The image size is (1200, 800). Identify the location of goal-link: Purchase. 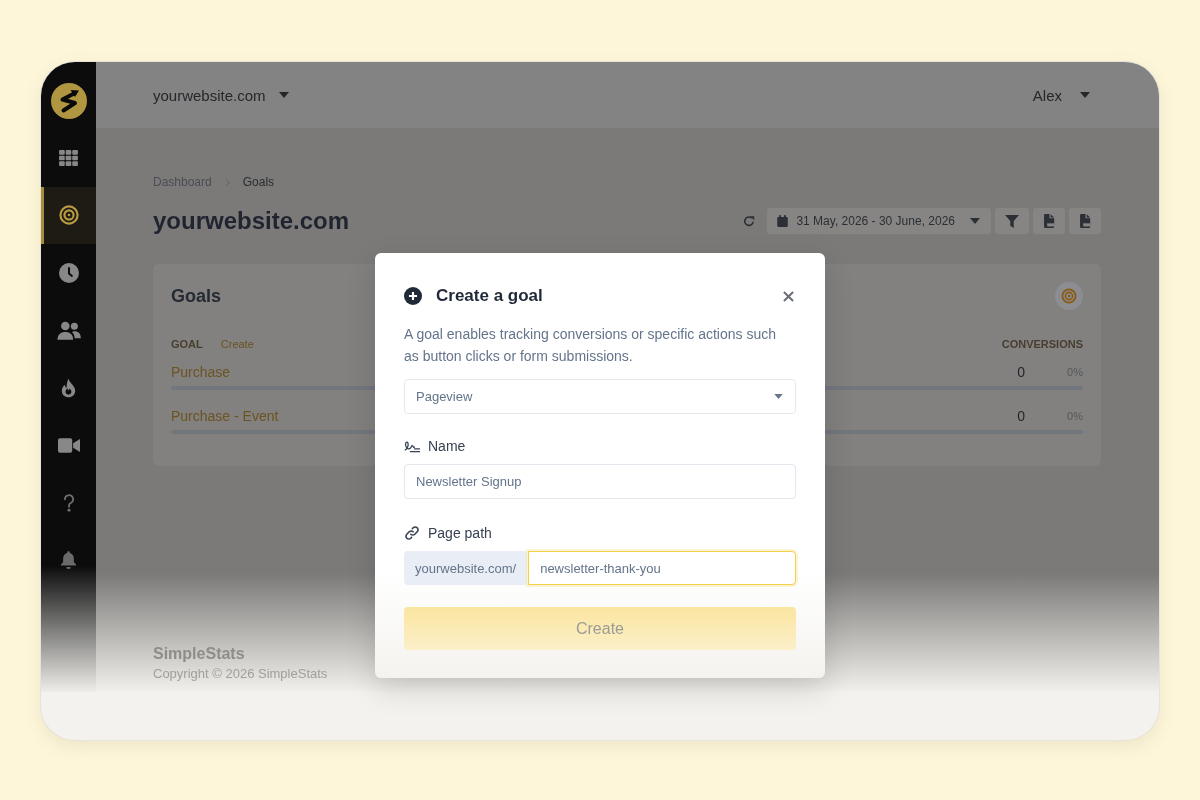
(201, 372).